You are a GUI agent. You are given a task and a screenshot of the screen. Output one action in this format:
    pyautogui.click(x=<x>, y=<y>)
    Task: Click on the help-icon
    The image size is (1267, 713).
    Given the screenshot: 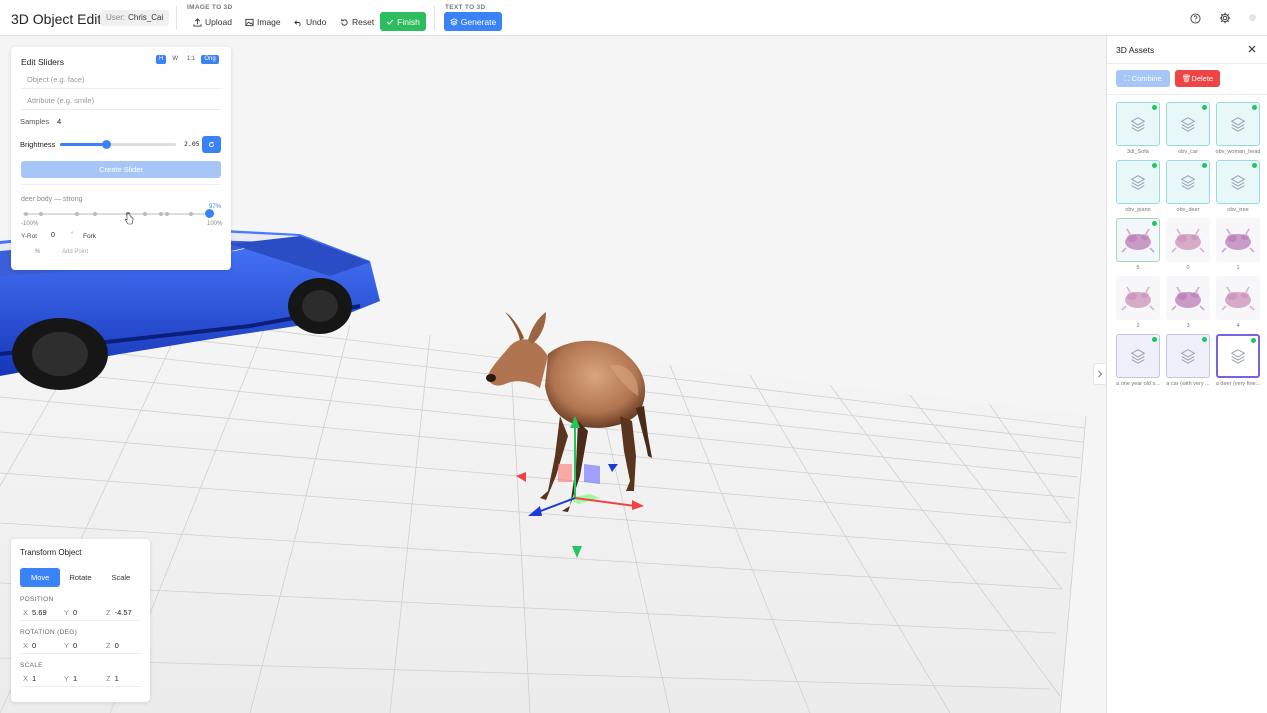 What is the action you would take?
    pyautogui.click(x=1195, y=18)
    